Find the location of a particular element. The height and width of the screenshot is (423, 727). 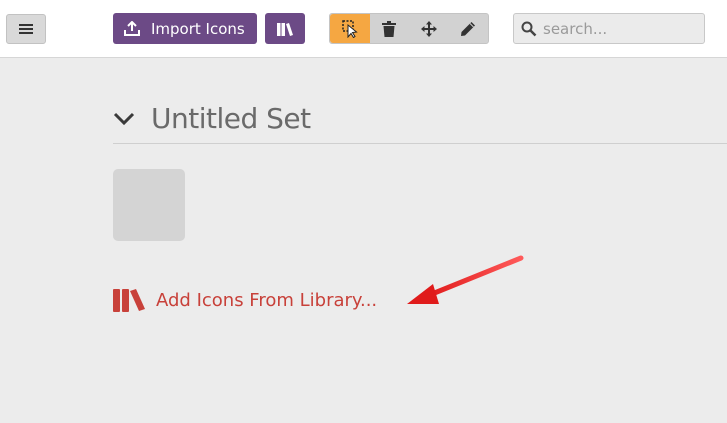

move-tool-button is located at coordinates (429, 28).